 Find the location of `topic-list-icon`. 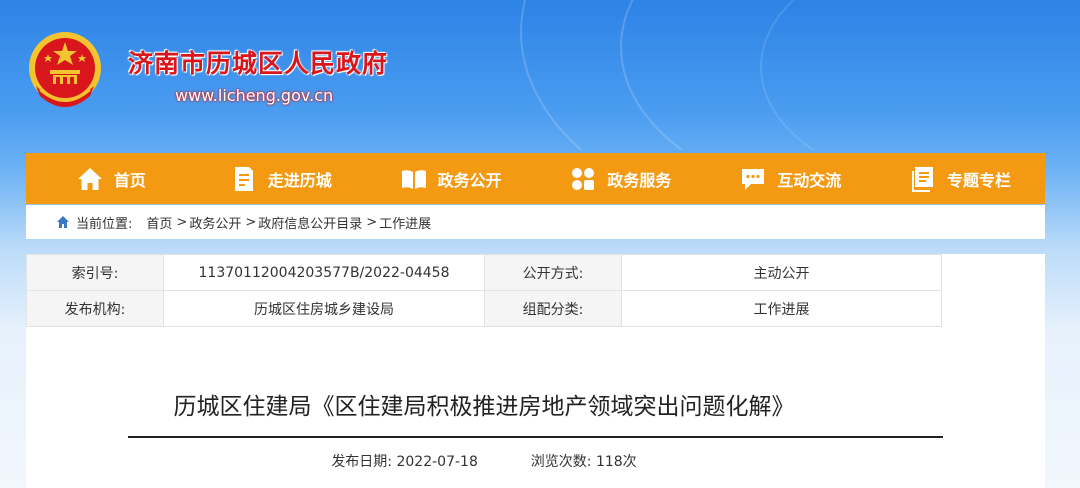

topic-list-icon is located at coordinates (923, 179).